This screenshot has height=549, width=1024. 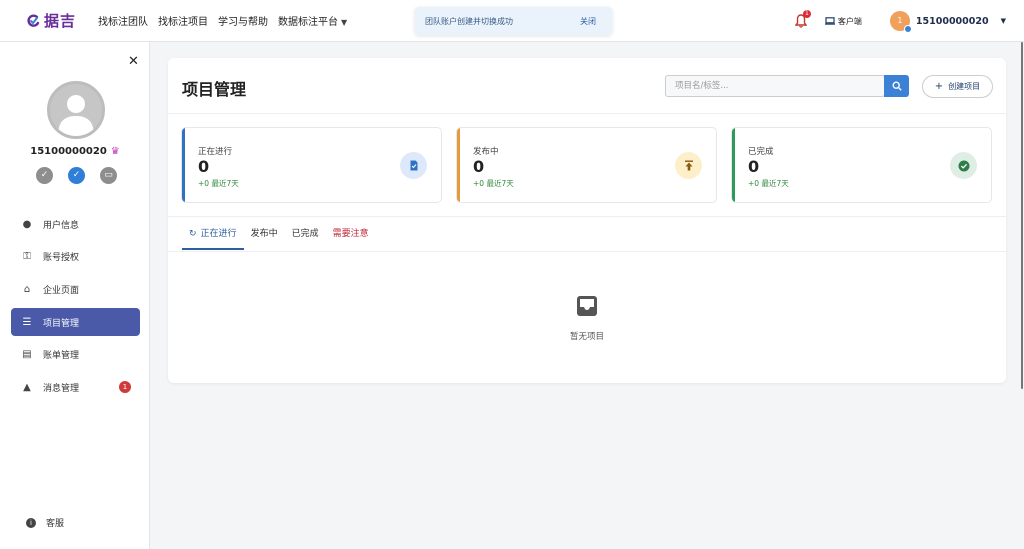 What do you see at coordinates (907, 29) in the screenshot?
I see `team-badge-icon` at bounding box center [907, 29].